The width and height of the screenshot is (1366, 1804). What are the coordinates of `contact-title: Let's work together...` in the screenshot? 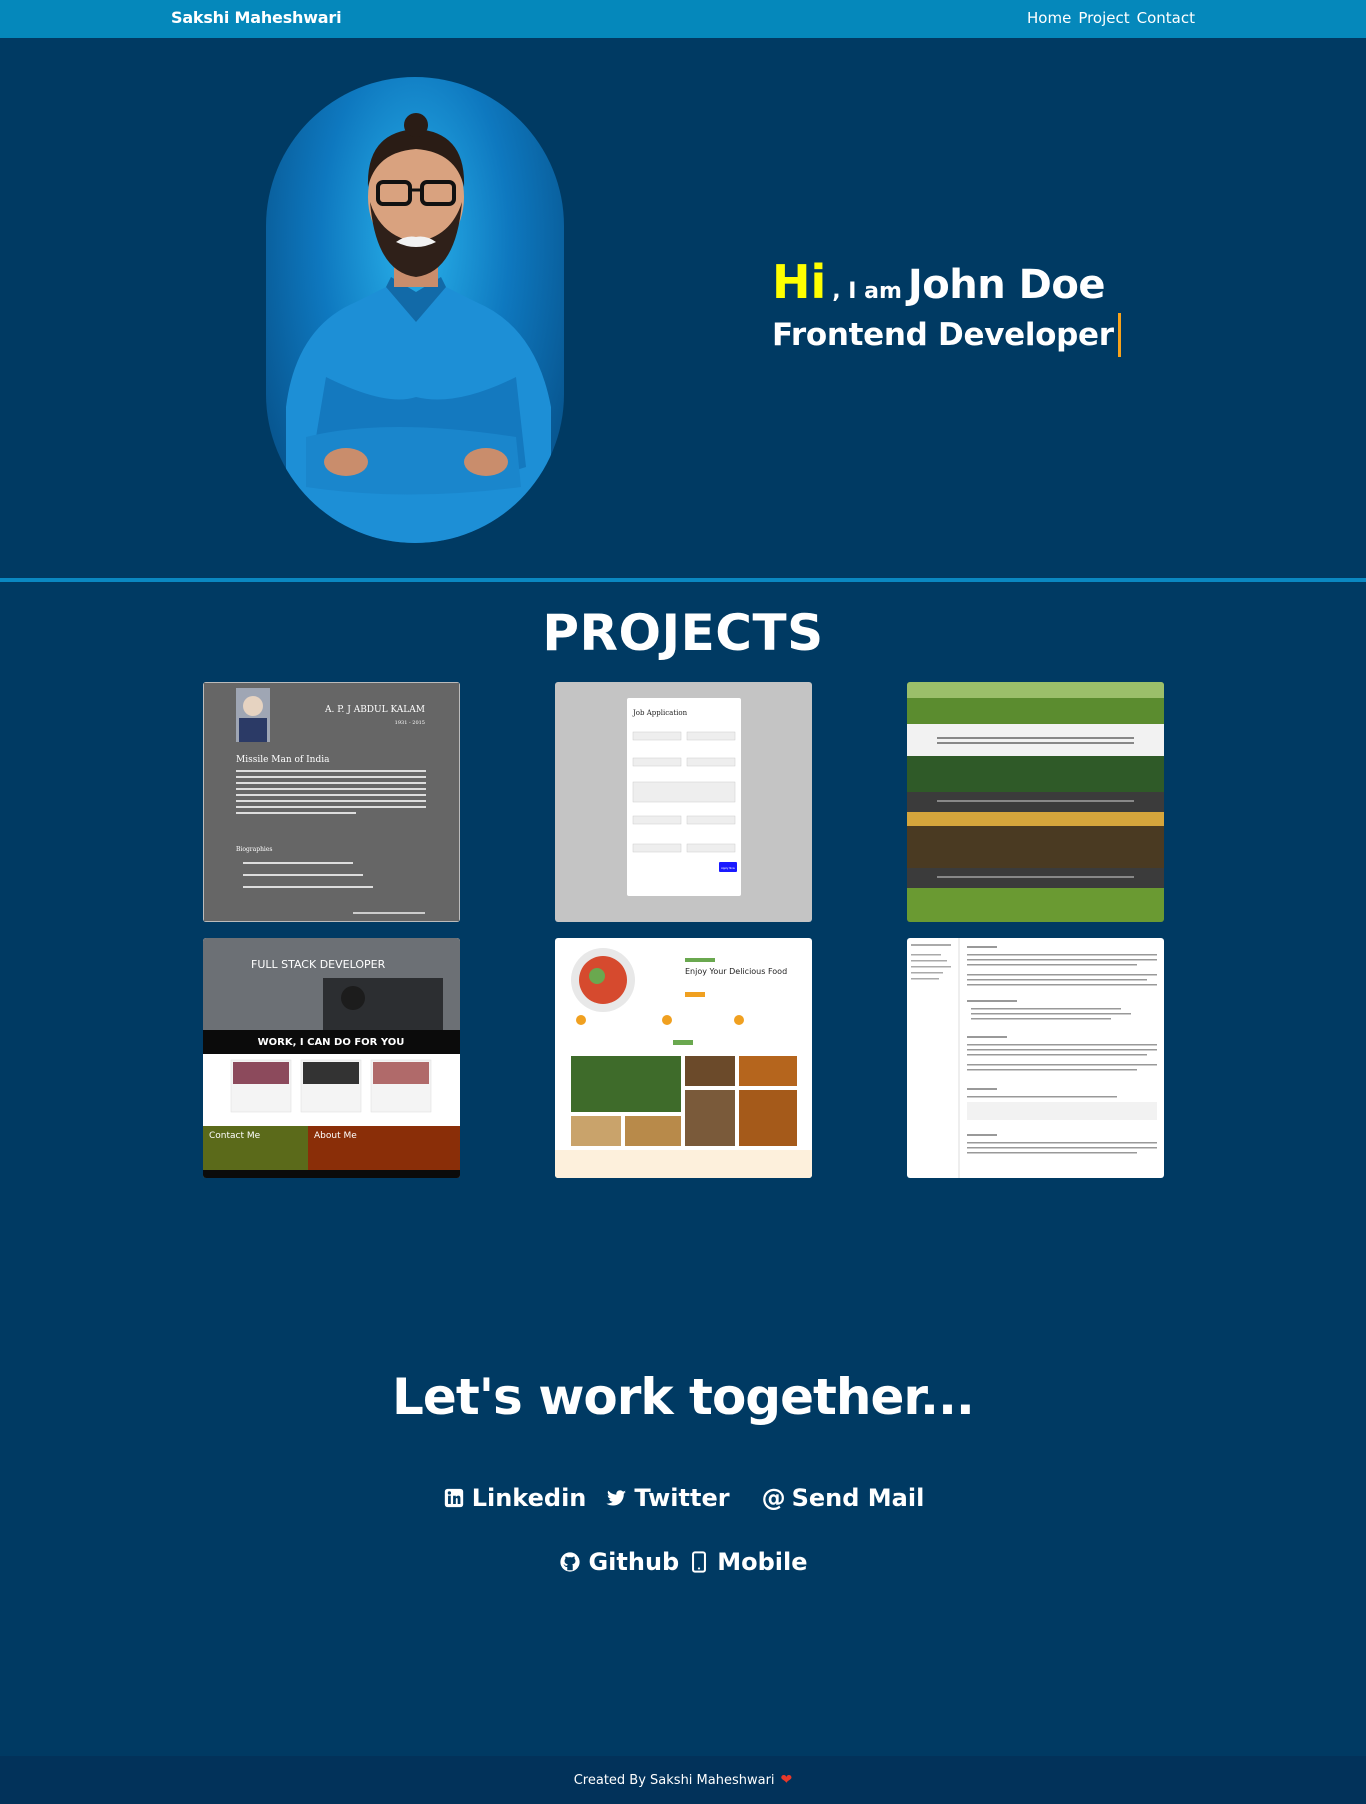 It's located at (683, 1397).